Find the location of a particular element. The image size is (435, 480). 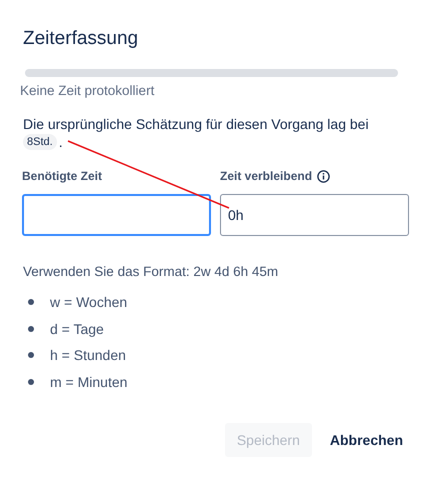

unit-item: d = Tage is located at coordinates (77, 328).